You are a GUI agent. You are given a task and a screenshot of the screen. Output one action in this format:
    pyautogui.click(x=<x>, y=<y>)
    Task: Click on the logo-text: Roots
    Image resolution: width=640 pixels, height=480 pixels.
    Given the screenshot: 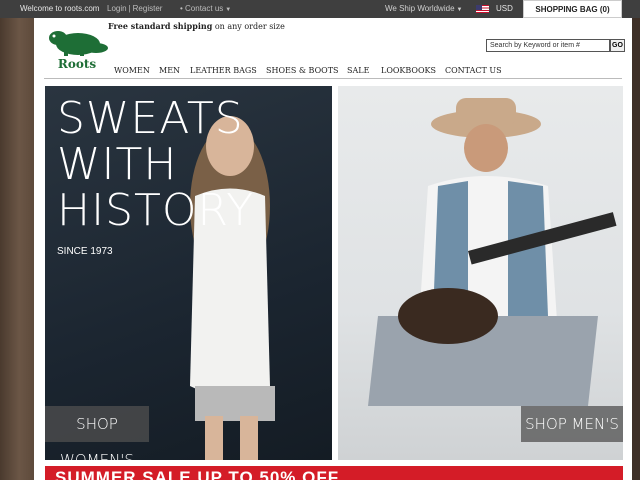 What is the action you would take?
    pyautogui.click(x=77, y=64)
    